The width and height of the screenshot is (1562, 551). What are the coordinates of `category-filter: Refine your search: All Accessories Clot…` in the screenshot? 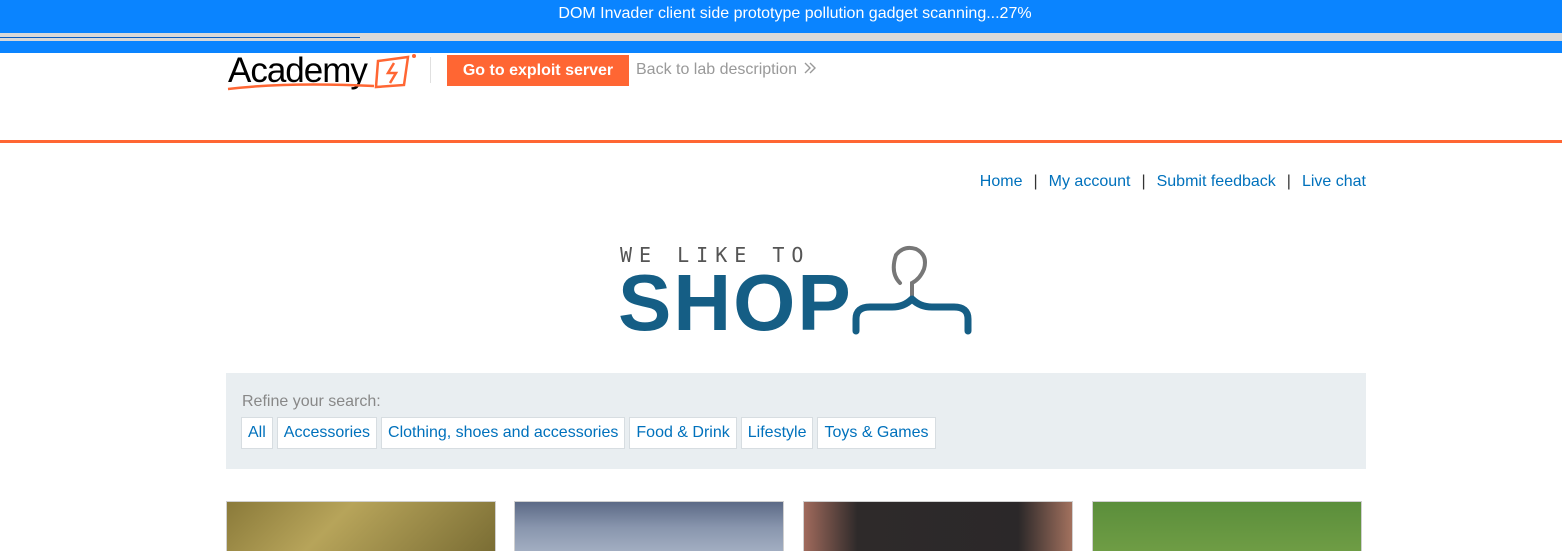 It's located at (796, 421).